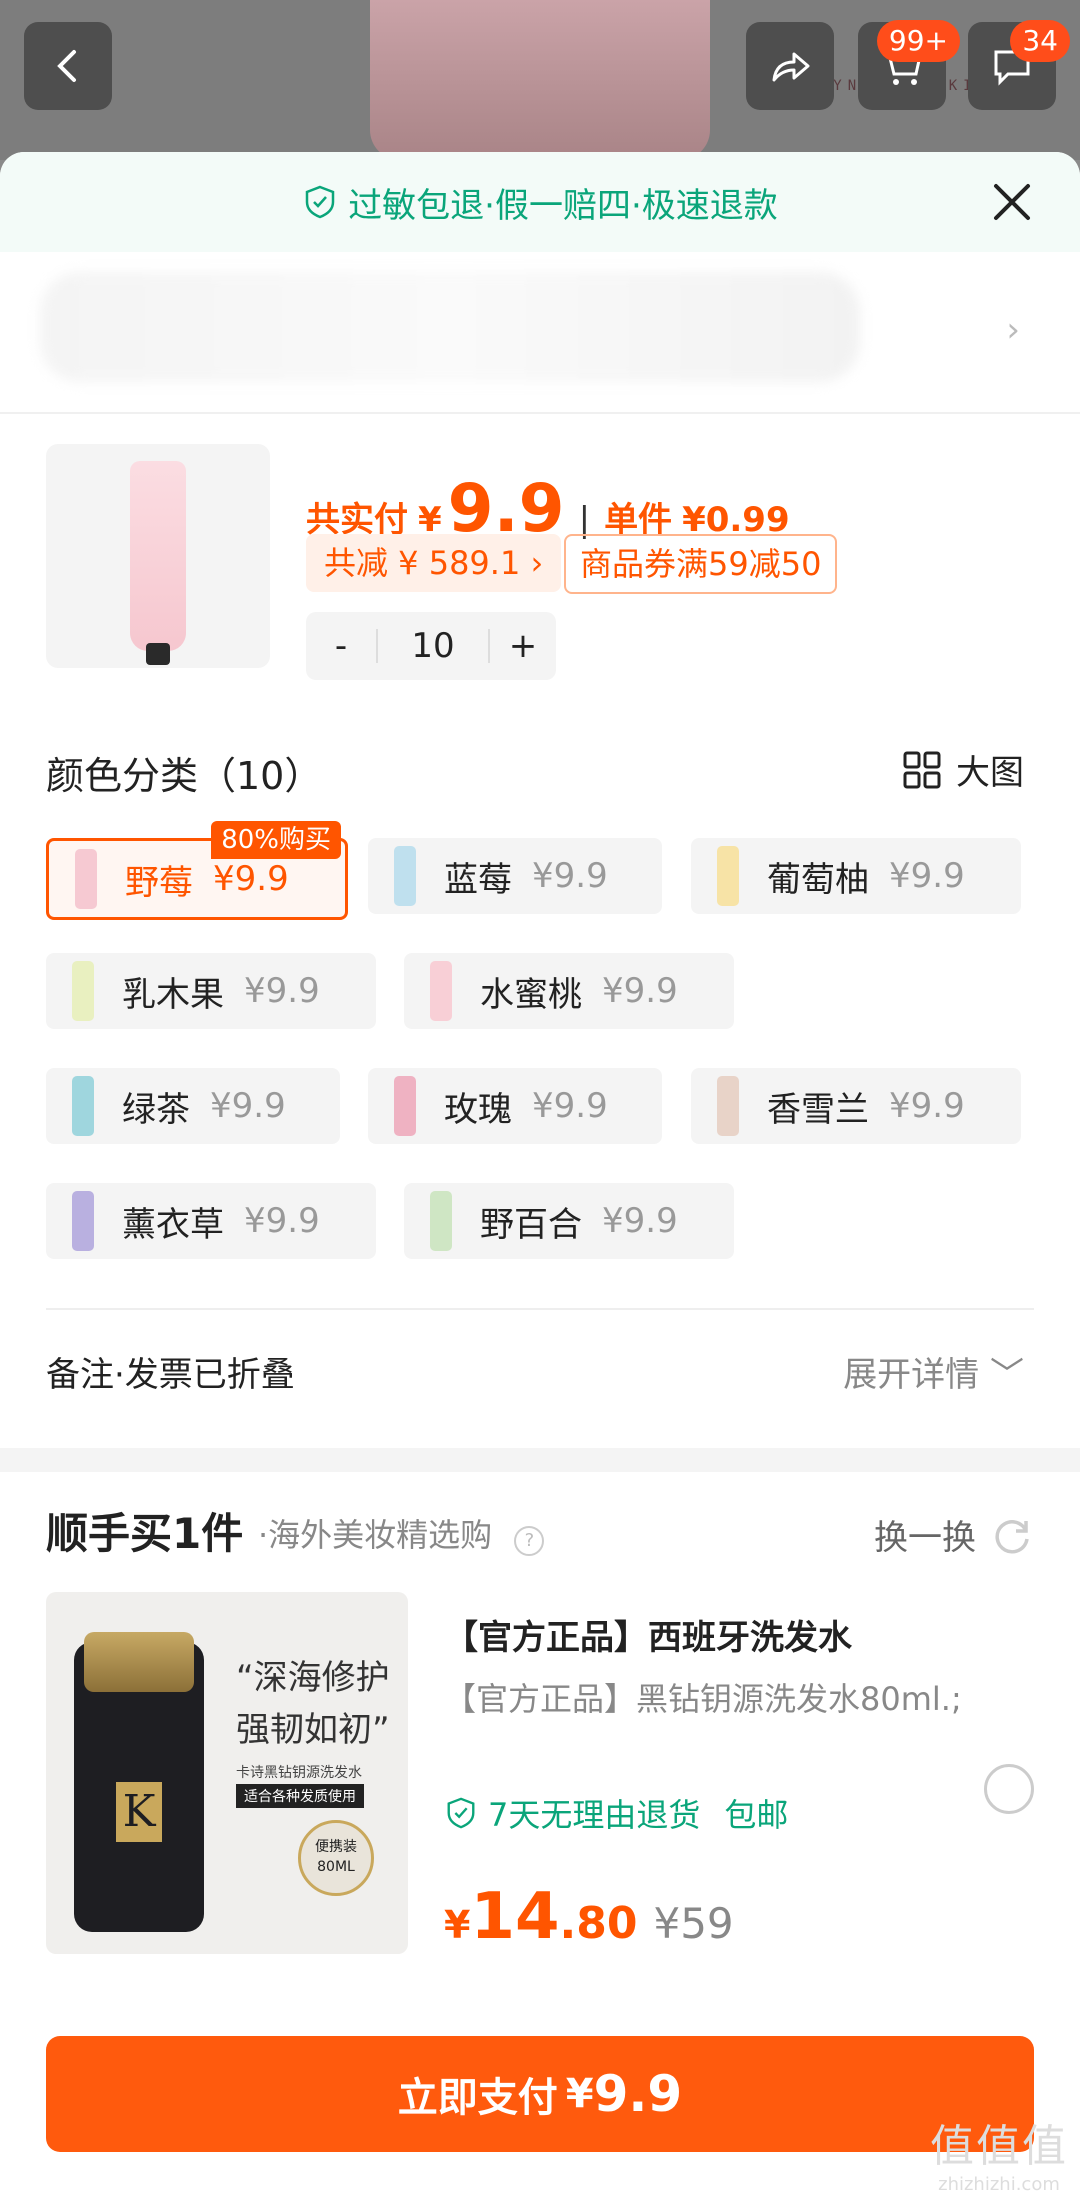 The image size is (1080, 2197). I want to click on recommend-subtitle: ·海外美妆精选购 ?, so click(401, 1533).